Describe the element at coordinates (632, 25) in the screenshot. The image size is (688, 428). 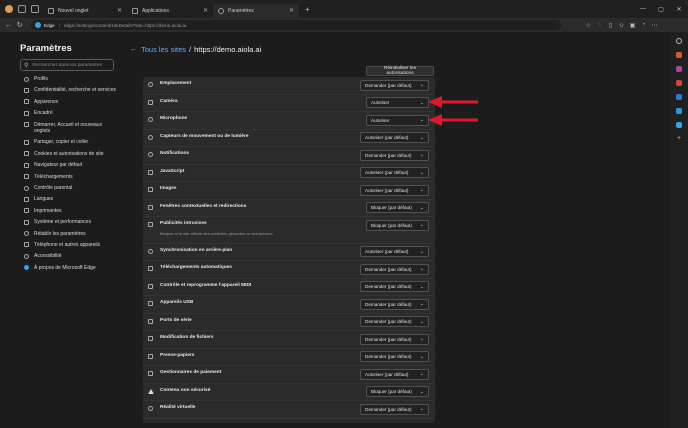
I see `collections-icon: ▣` at that location.